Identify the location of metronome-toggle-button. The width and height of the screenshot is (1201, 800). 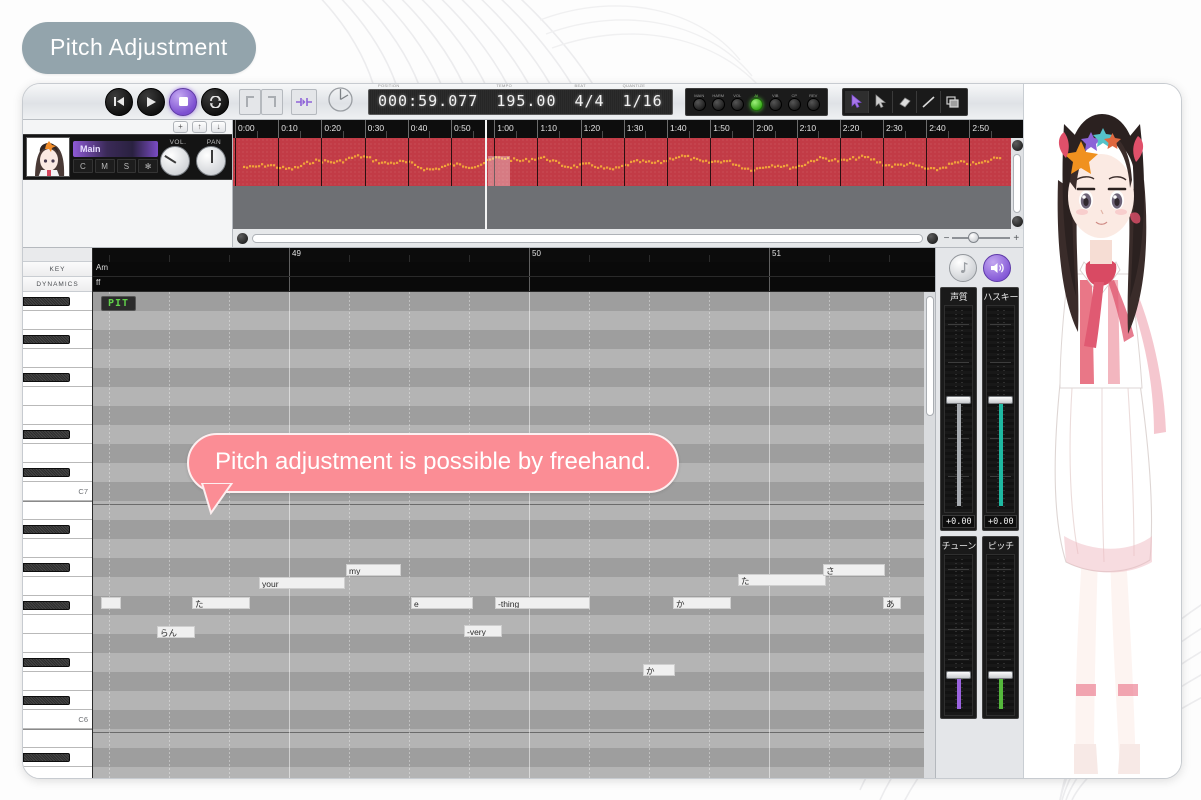
(962, 268).